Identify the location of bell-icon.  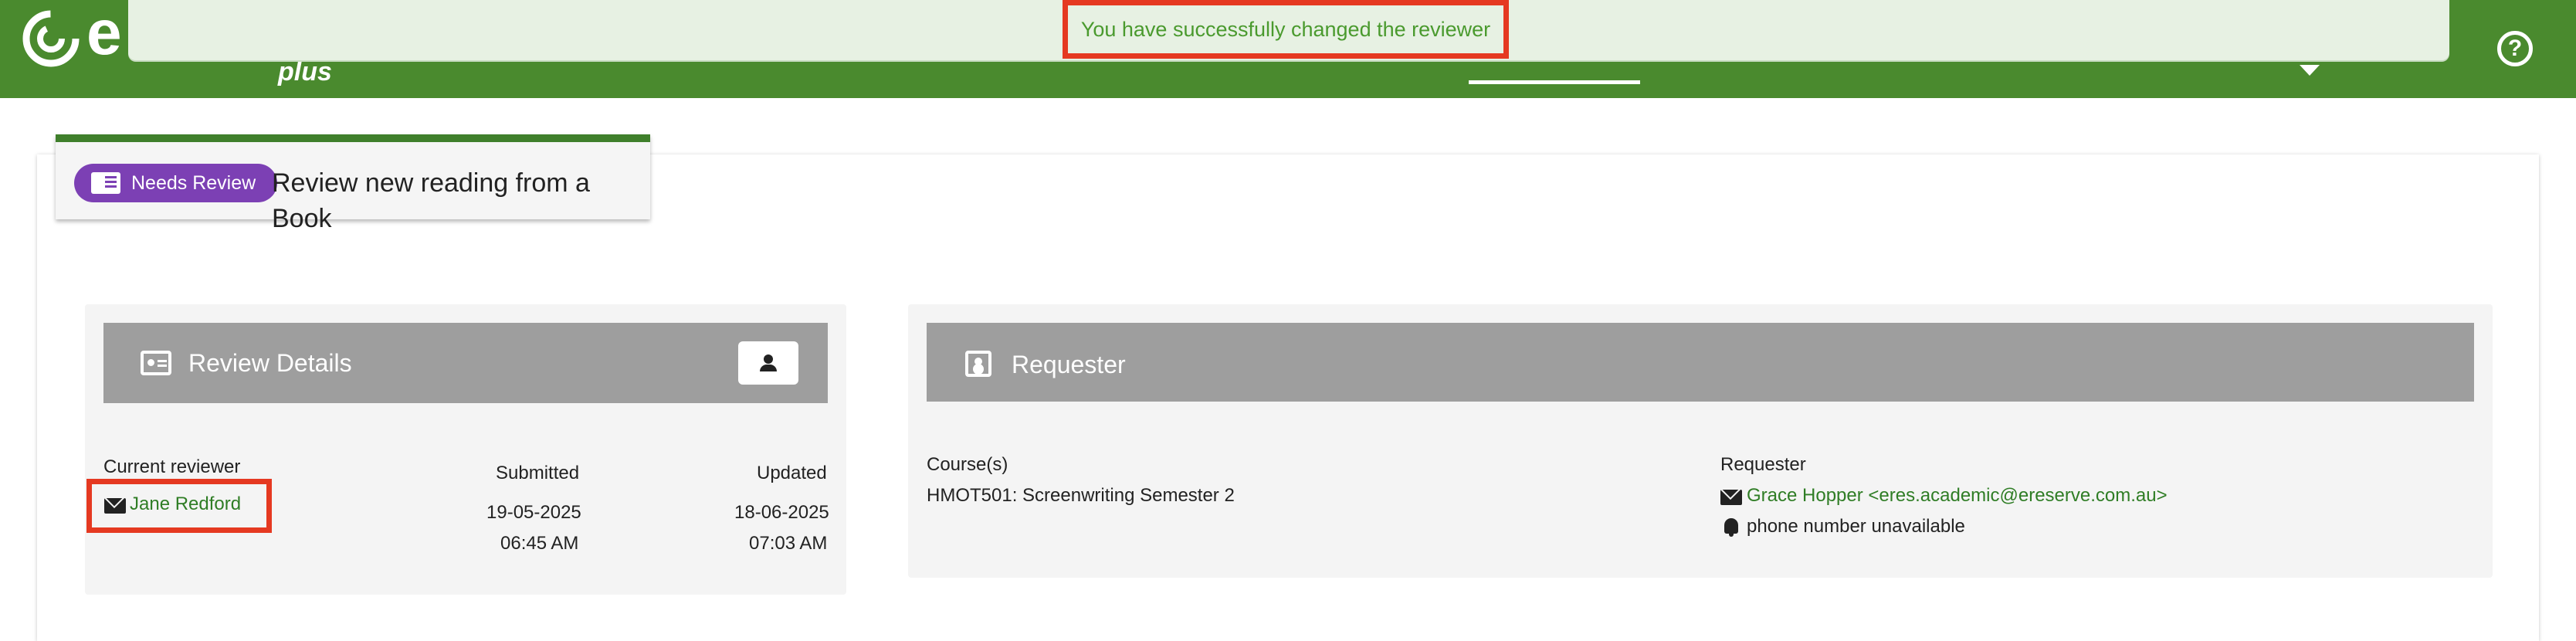
(1731, 527).